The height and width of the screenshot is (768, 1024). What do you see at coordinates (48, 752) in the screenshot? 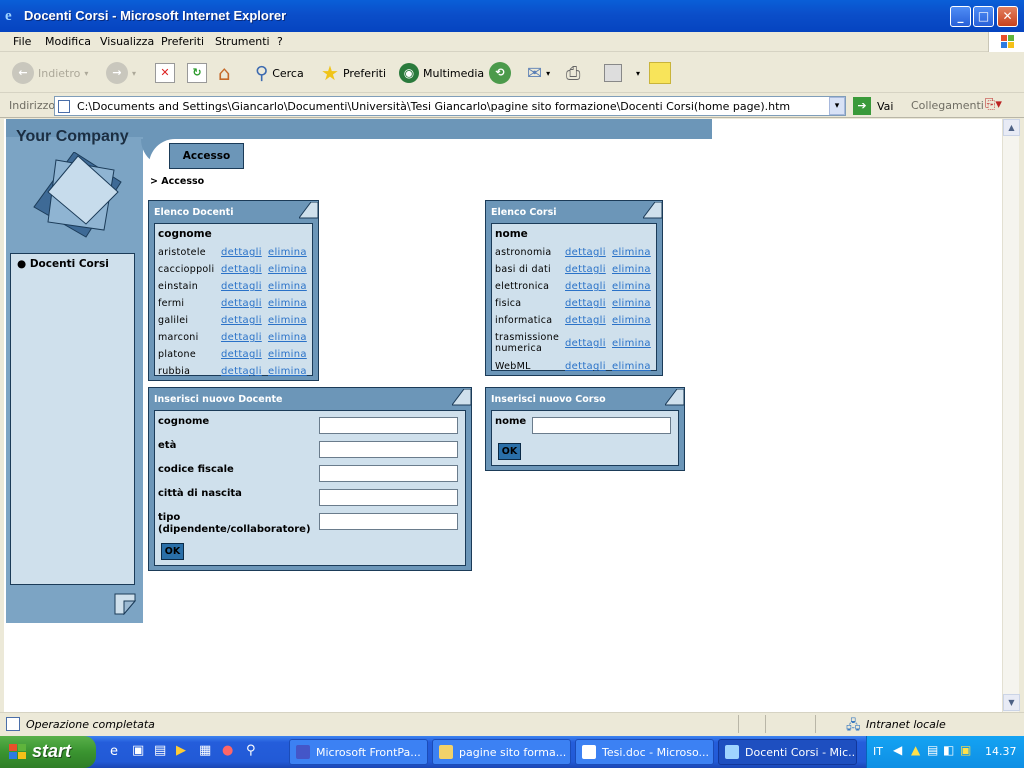
I see `start-button: start` at bounding box center [48, 752].